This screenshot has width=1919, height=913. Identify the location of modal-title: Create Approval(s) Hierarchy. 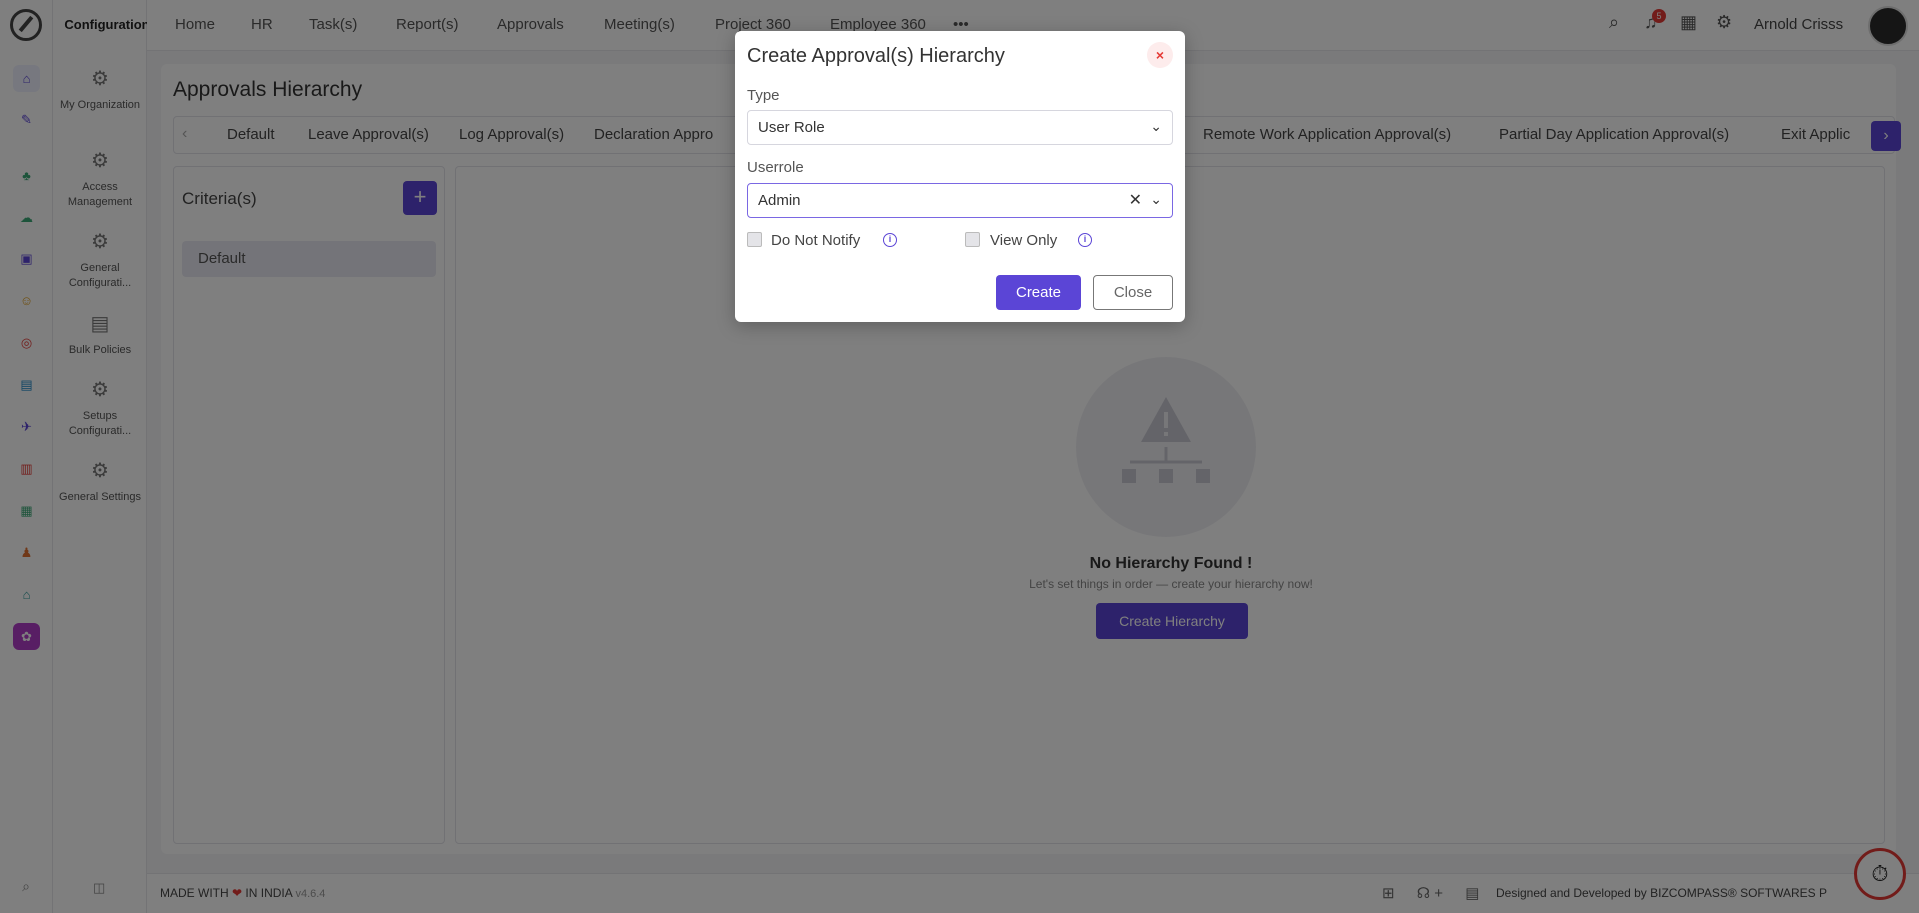
(876, 56).